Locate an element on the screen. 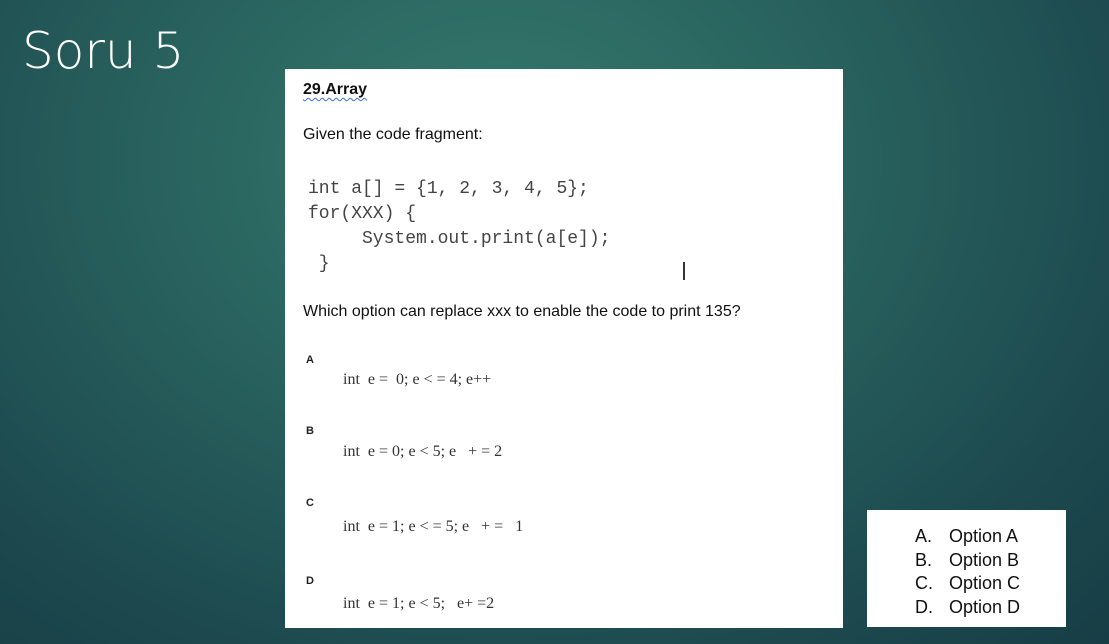 This screenshot has width=1109, height=644. slide-title: Soru 5 is located at coordinates (103, 51).